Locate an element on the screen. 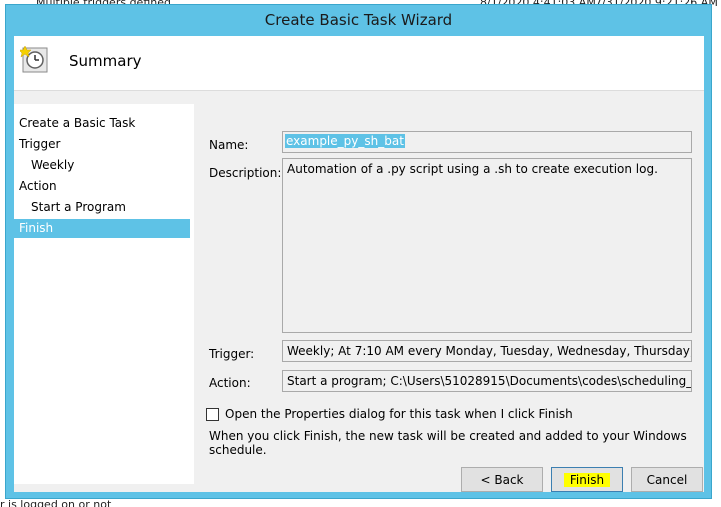  dialog-title: Create Basic Task Wizard is located at coordinates (358, 20).